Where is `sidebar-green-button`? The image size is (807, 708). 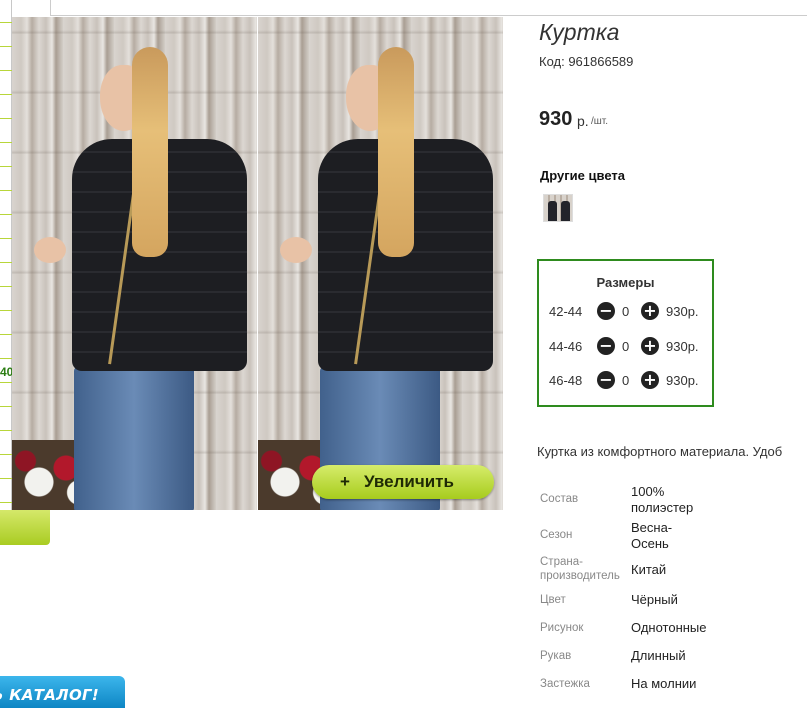 sidebar-green-button is located at coordinates (25, 527).